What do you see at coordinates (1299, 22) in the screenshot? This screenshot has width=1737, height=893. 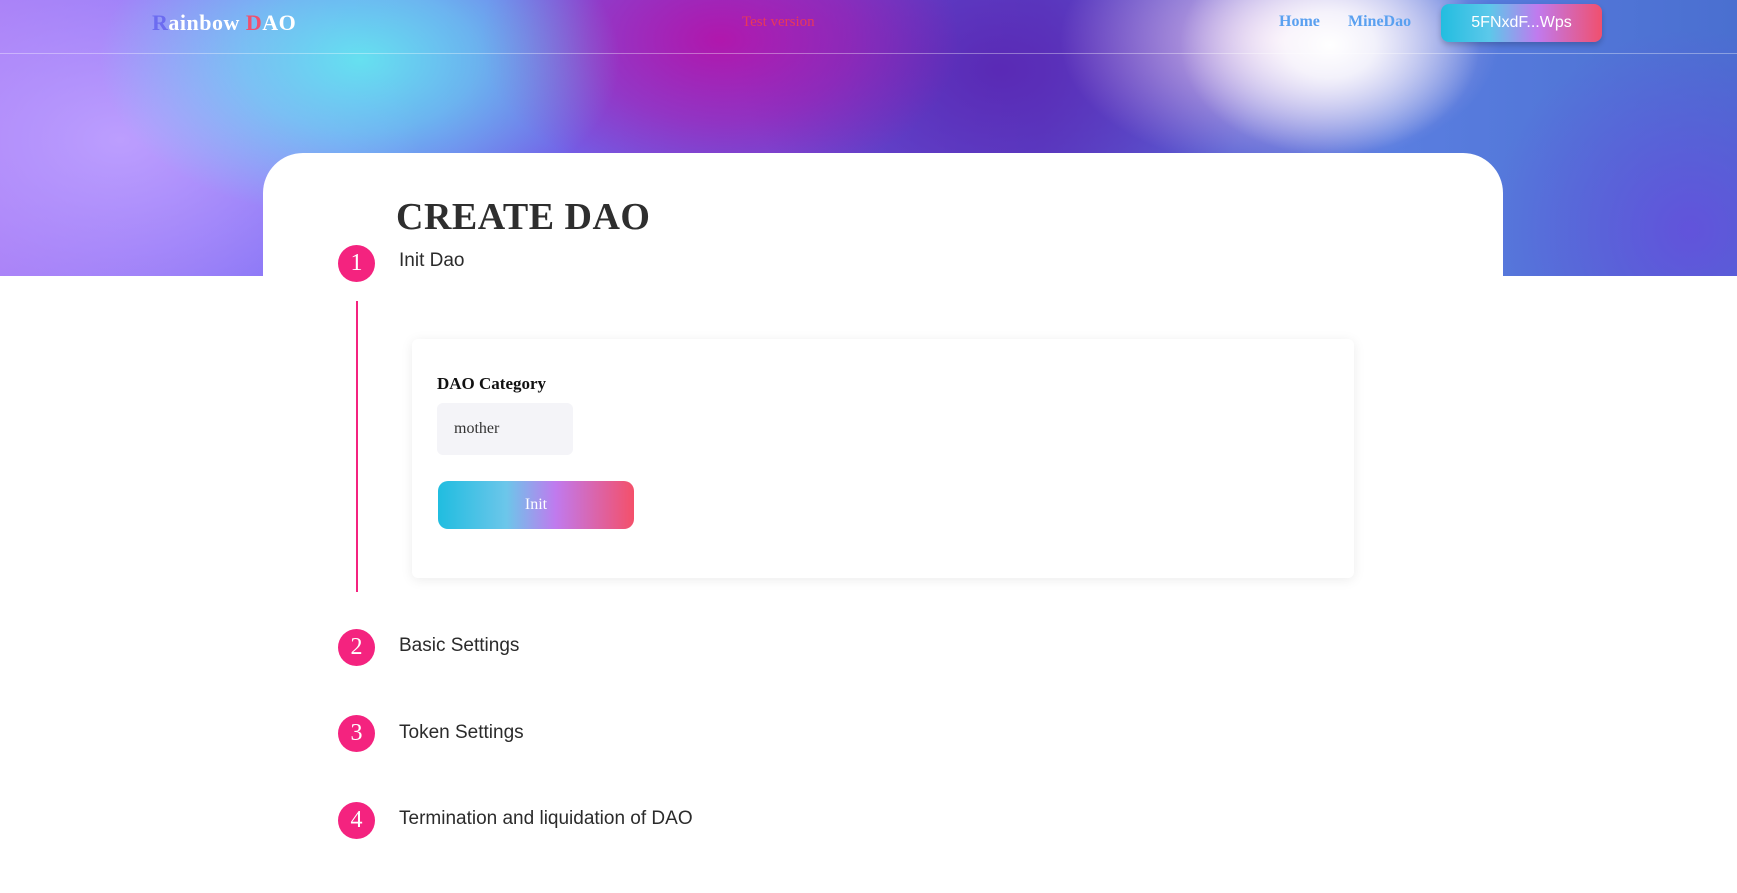 I see `nav-home-link: Home` at bounding box center [1299, 22].